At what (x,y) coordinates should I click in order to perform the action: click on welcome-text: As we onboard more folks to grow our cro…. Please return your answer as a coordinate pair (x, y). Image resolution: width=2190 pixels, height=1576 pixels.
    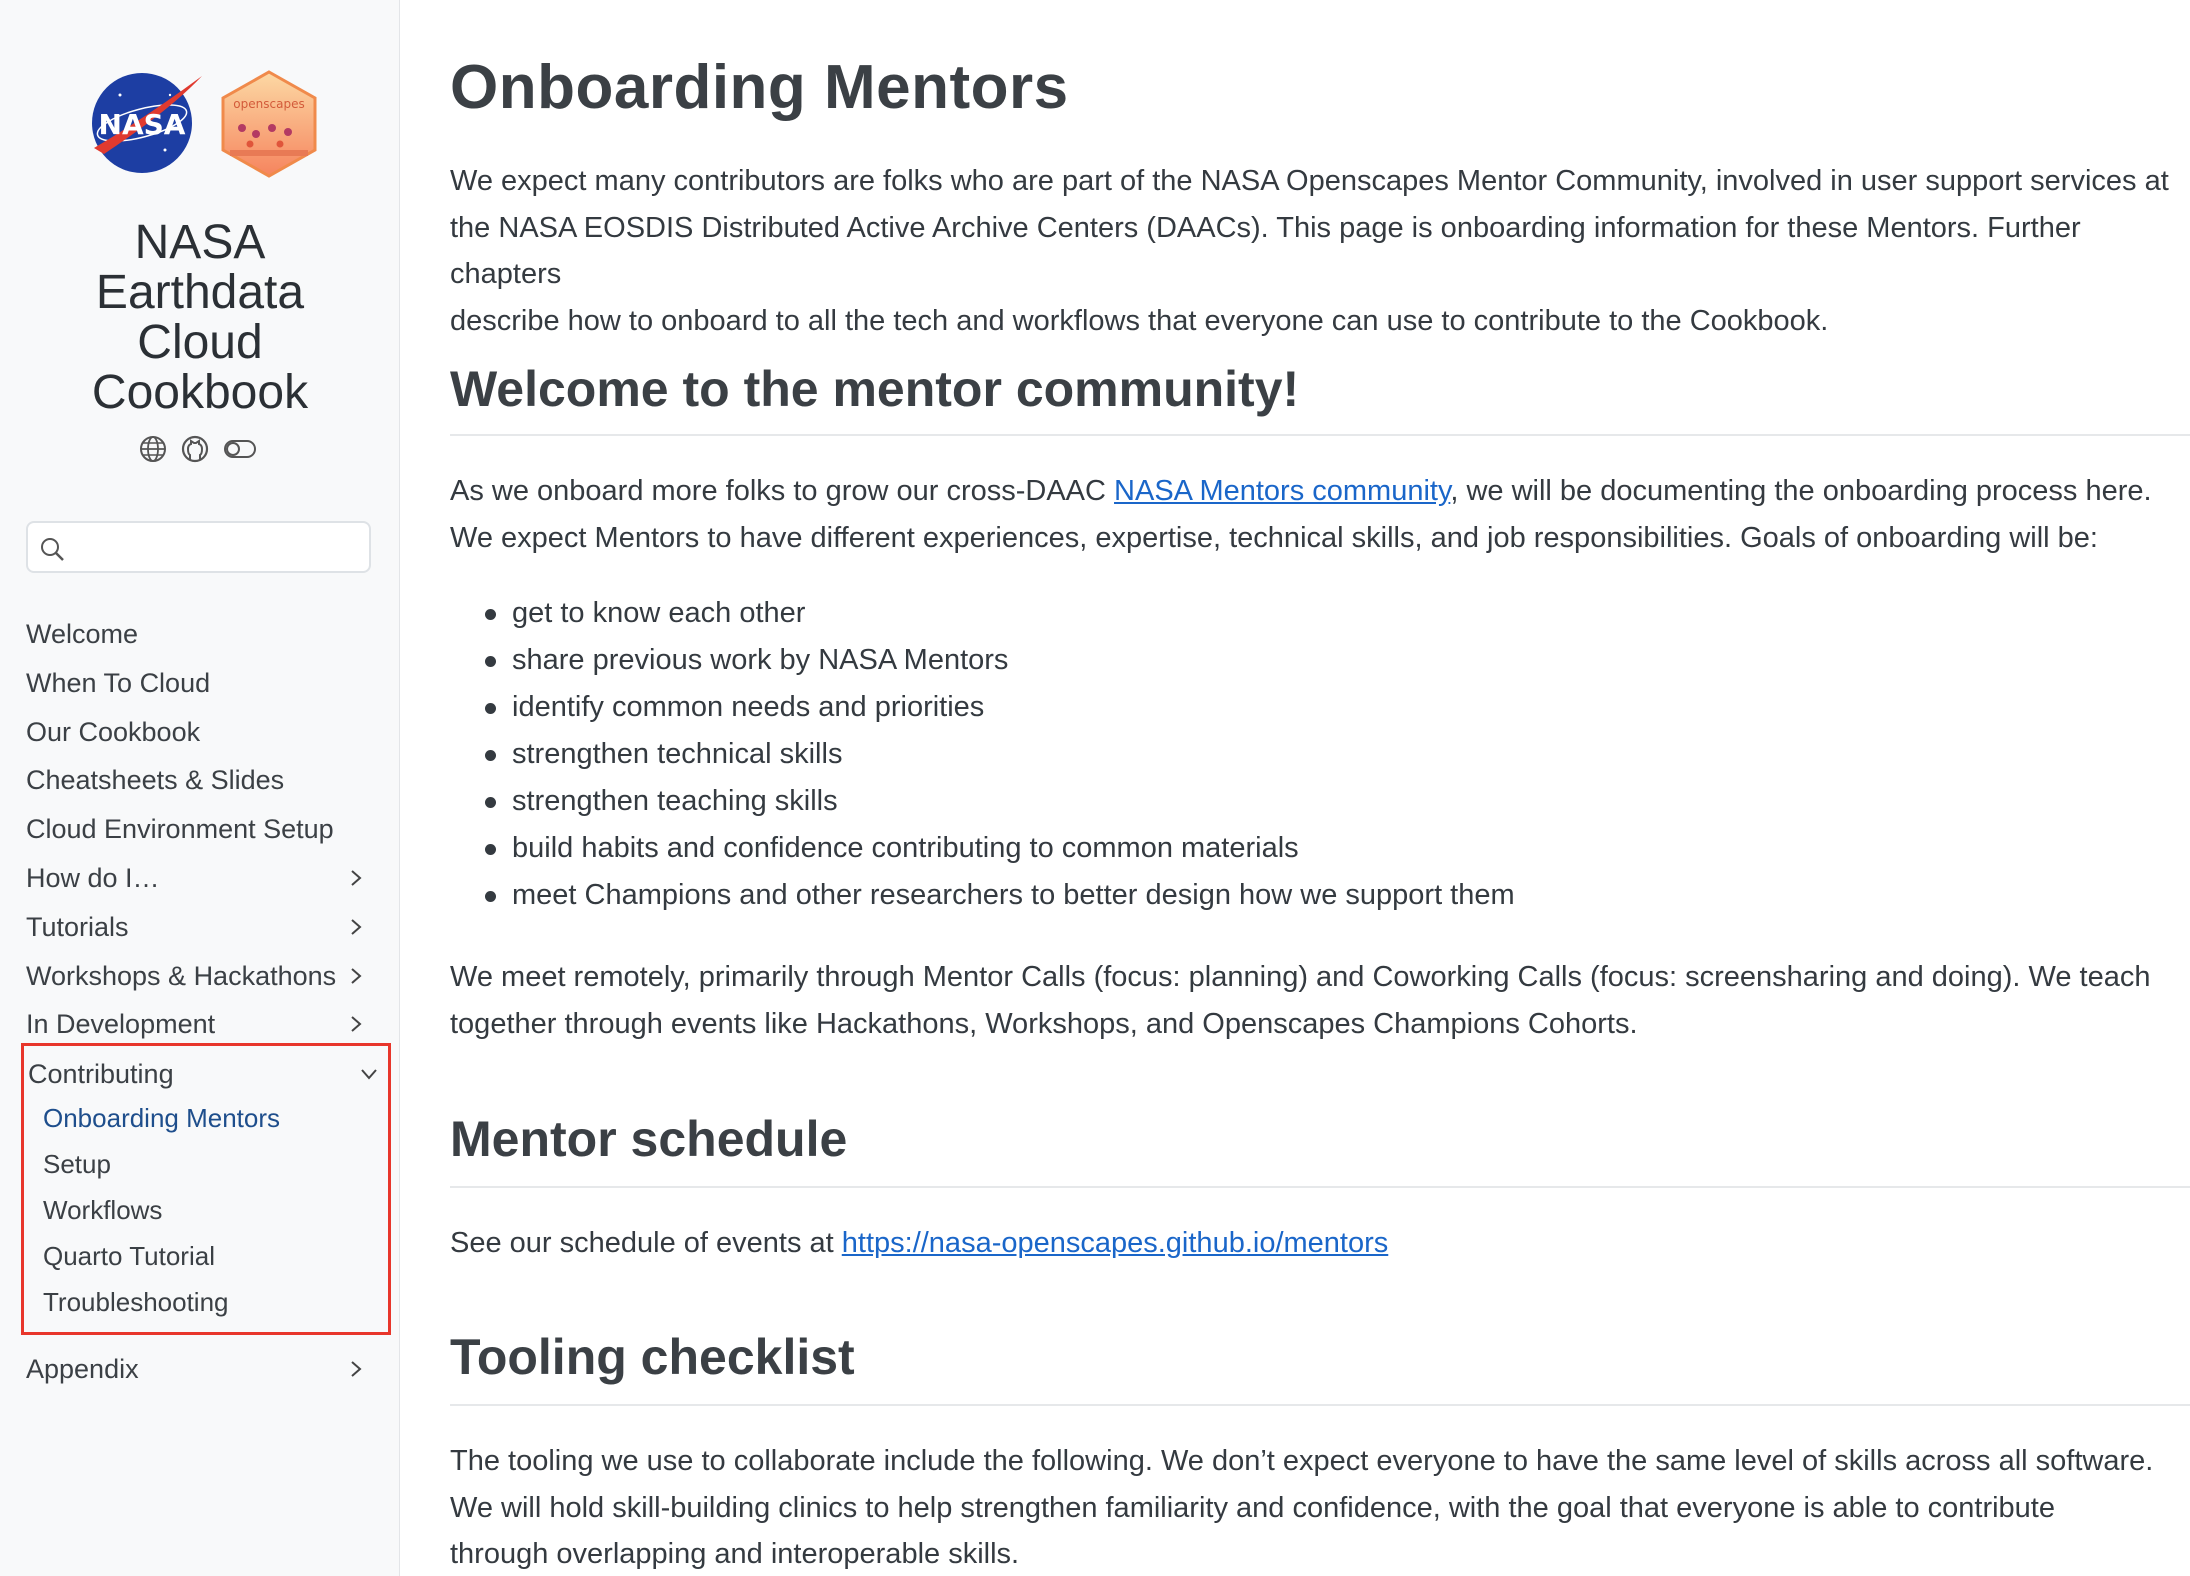
    Looking at the image, I should click on (782, 491).